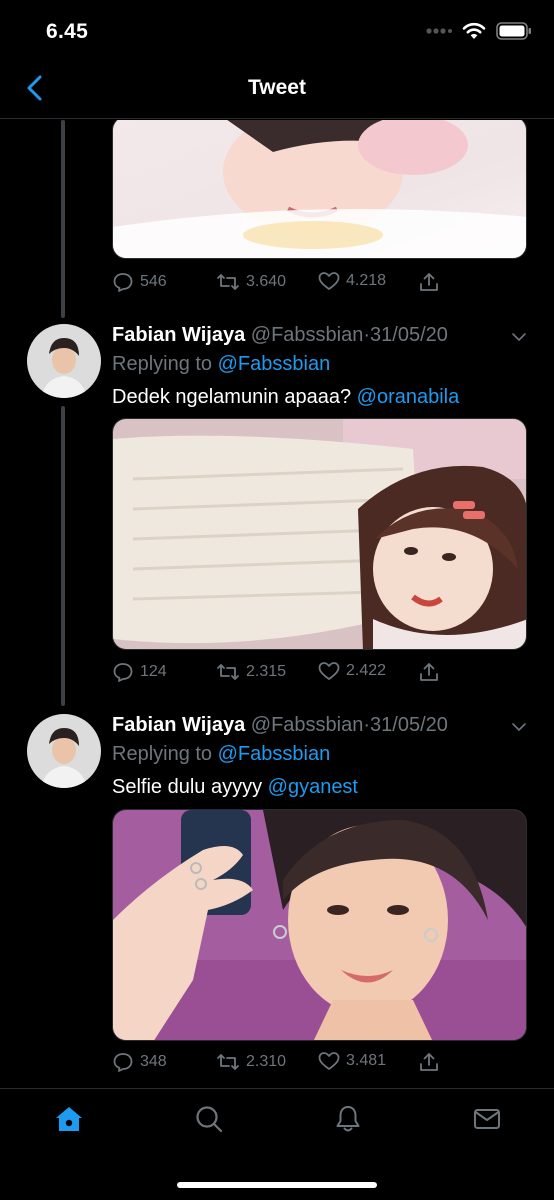  Describe the element at coordinates (67, 31) in the screenshot. I see `status-time: 6.45` at that location.